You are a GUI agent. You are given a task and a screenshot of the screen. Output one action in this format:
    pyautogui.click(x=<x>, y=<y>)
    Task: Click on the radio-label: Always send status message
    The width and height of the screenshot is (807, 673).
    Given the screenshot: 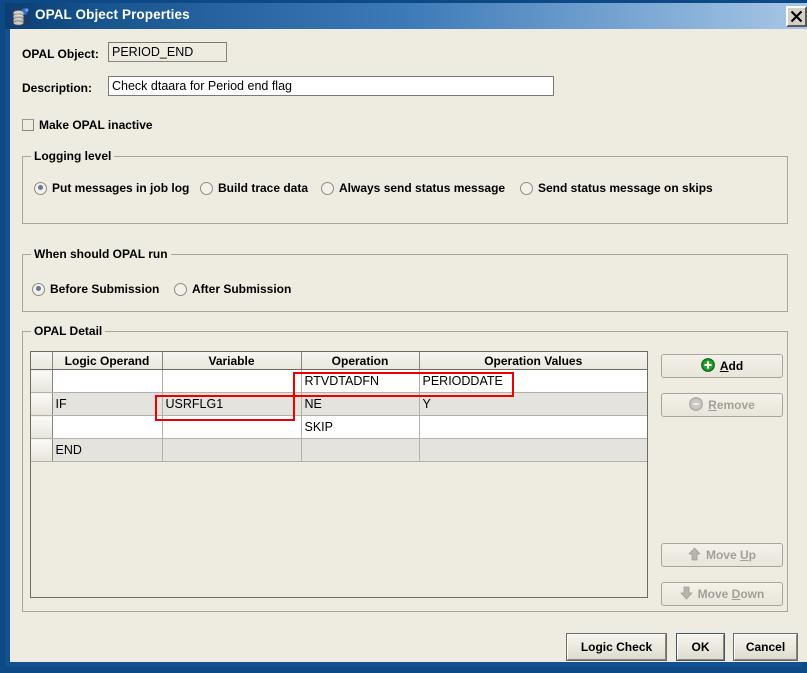 What is the action you would take?
    pyautogui.click(x=422, y=188)
    